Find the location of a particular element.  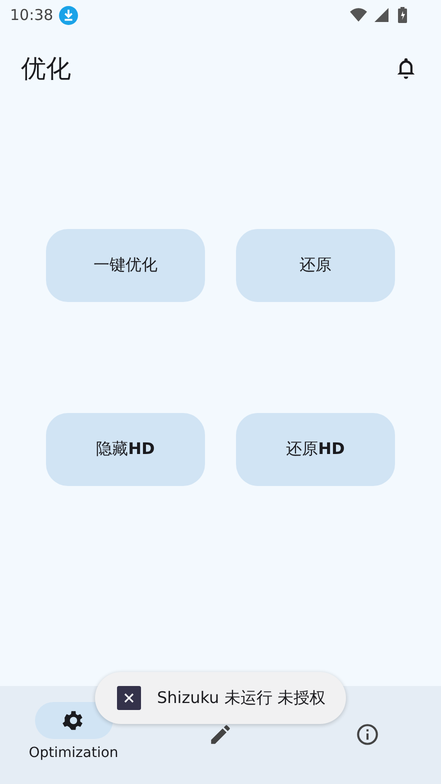

status-time: 10:38 is located at coordinates (32, 15).